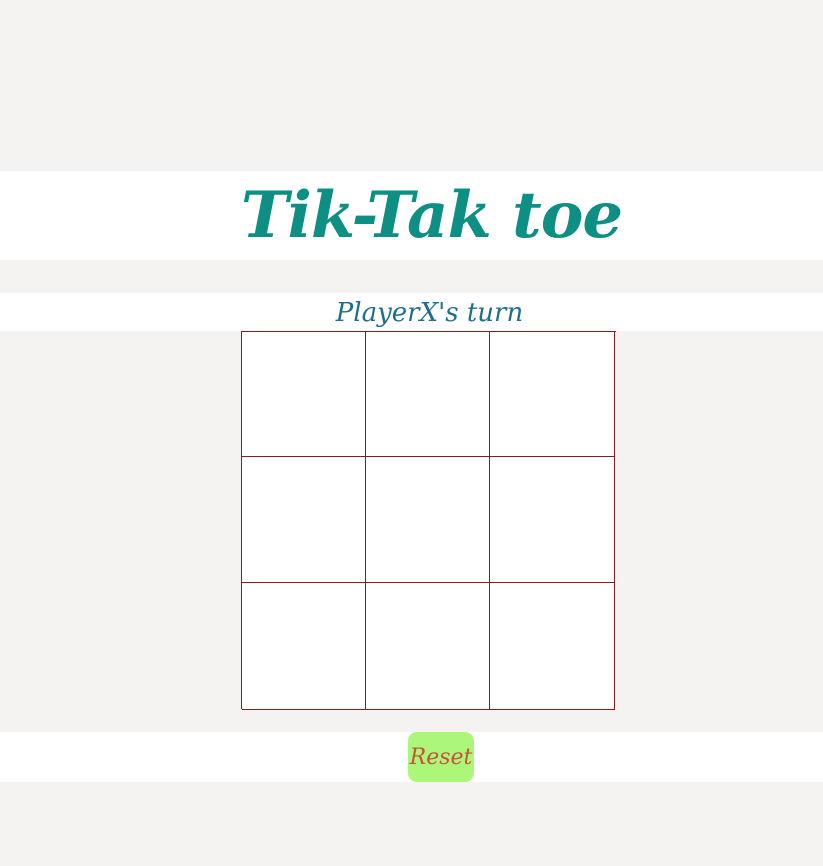  I want to click on reset-banner: Reset, so click(411, 757).